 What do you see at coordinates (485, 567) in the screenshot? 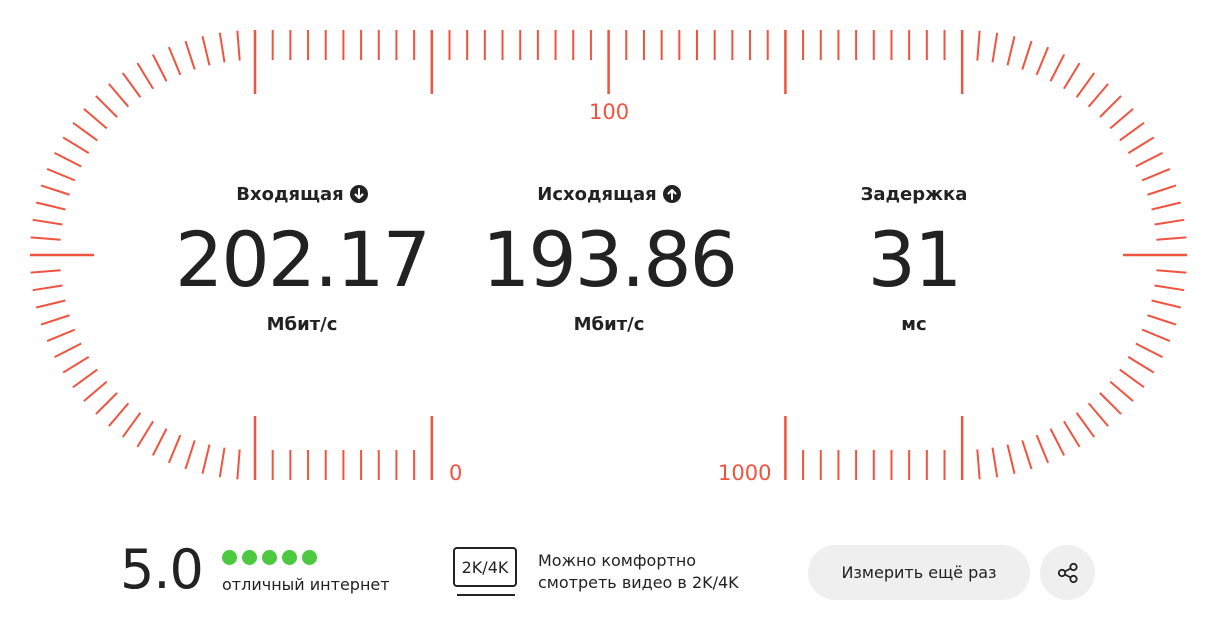
I see `quality-badge: 2K/4K` at bounding box center [485, 567].